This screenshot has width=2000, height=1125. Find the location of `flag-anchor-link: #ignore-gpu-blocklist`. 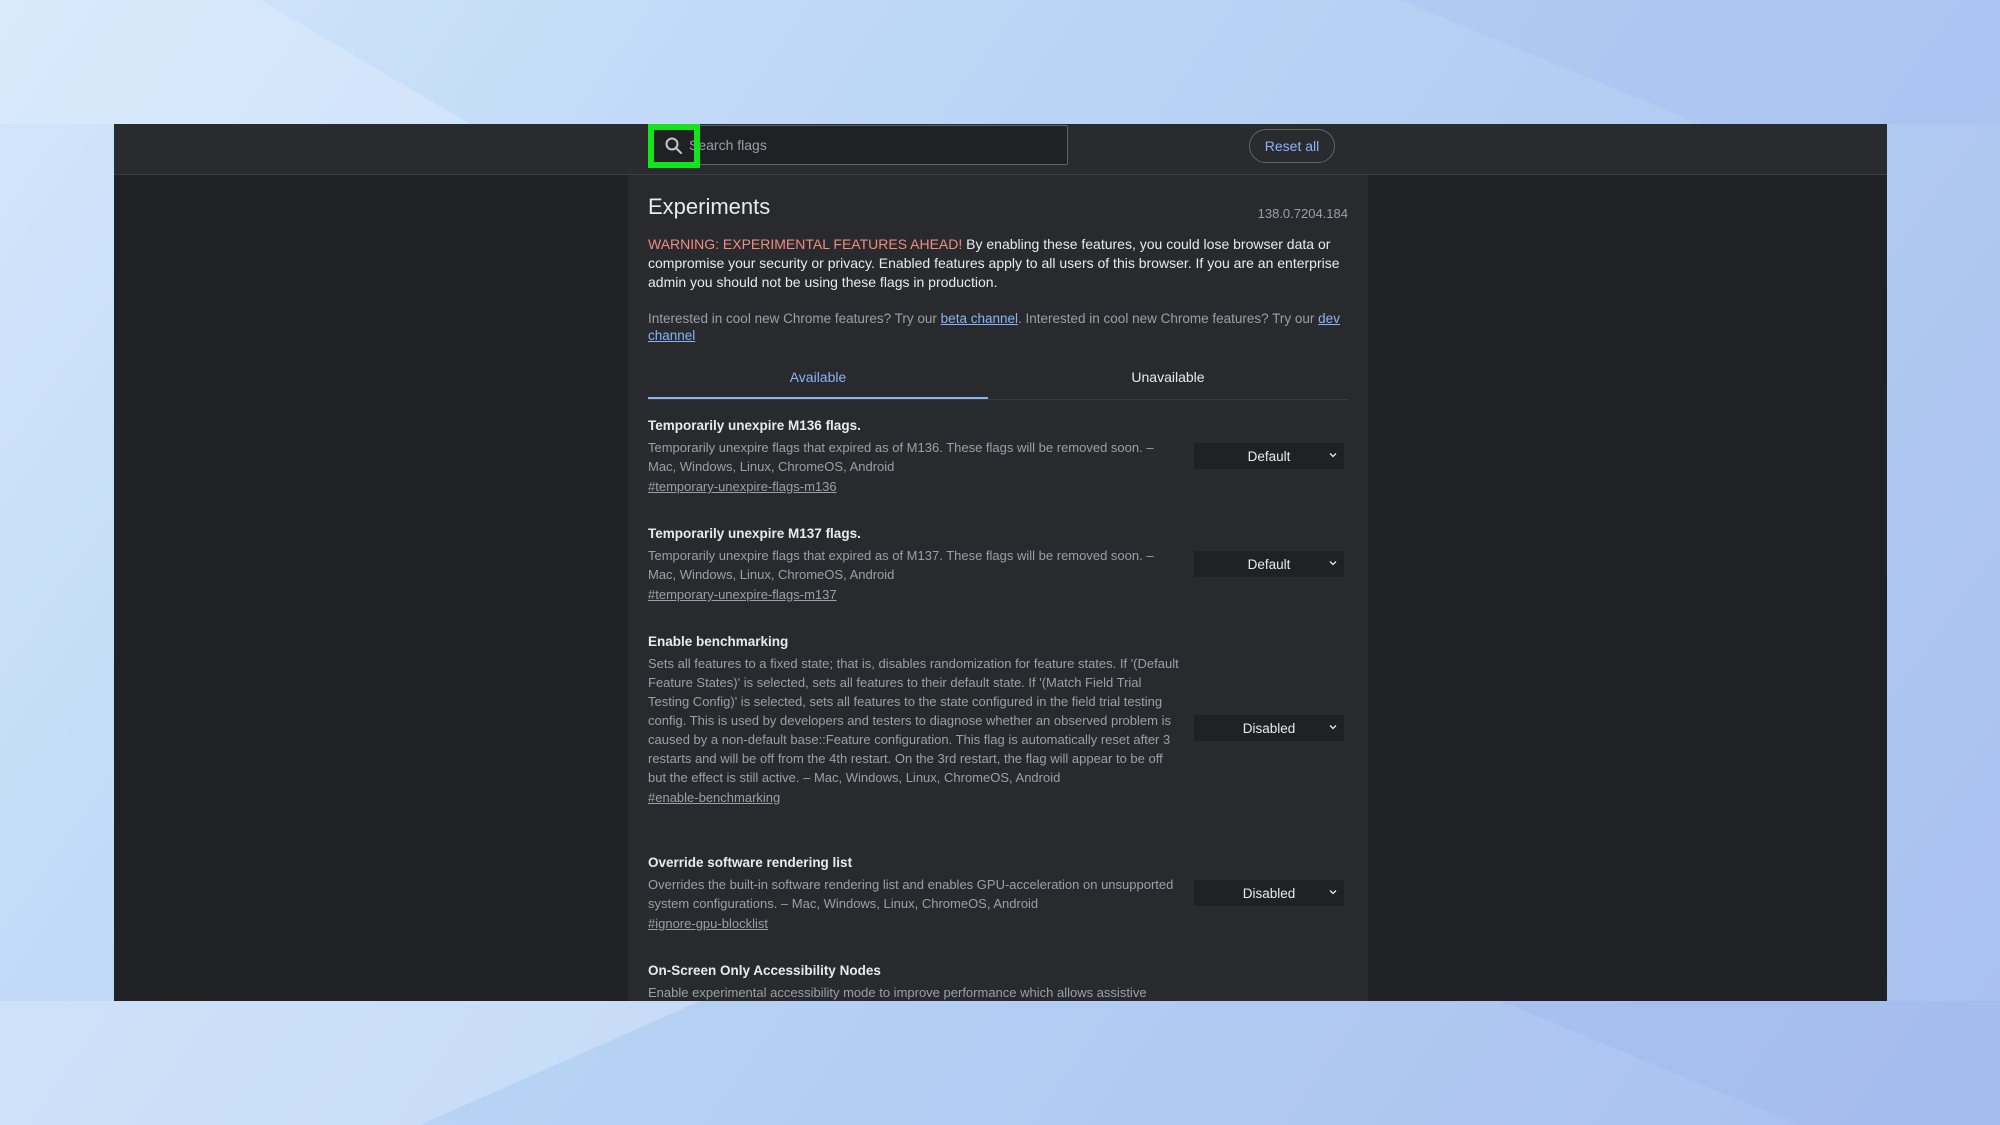

flag-anchor-link: #ignore-gpu-blocklist is located at coordinates (708, 923).